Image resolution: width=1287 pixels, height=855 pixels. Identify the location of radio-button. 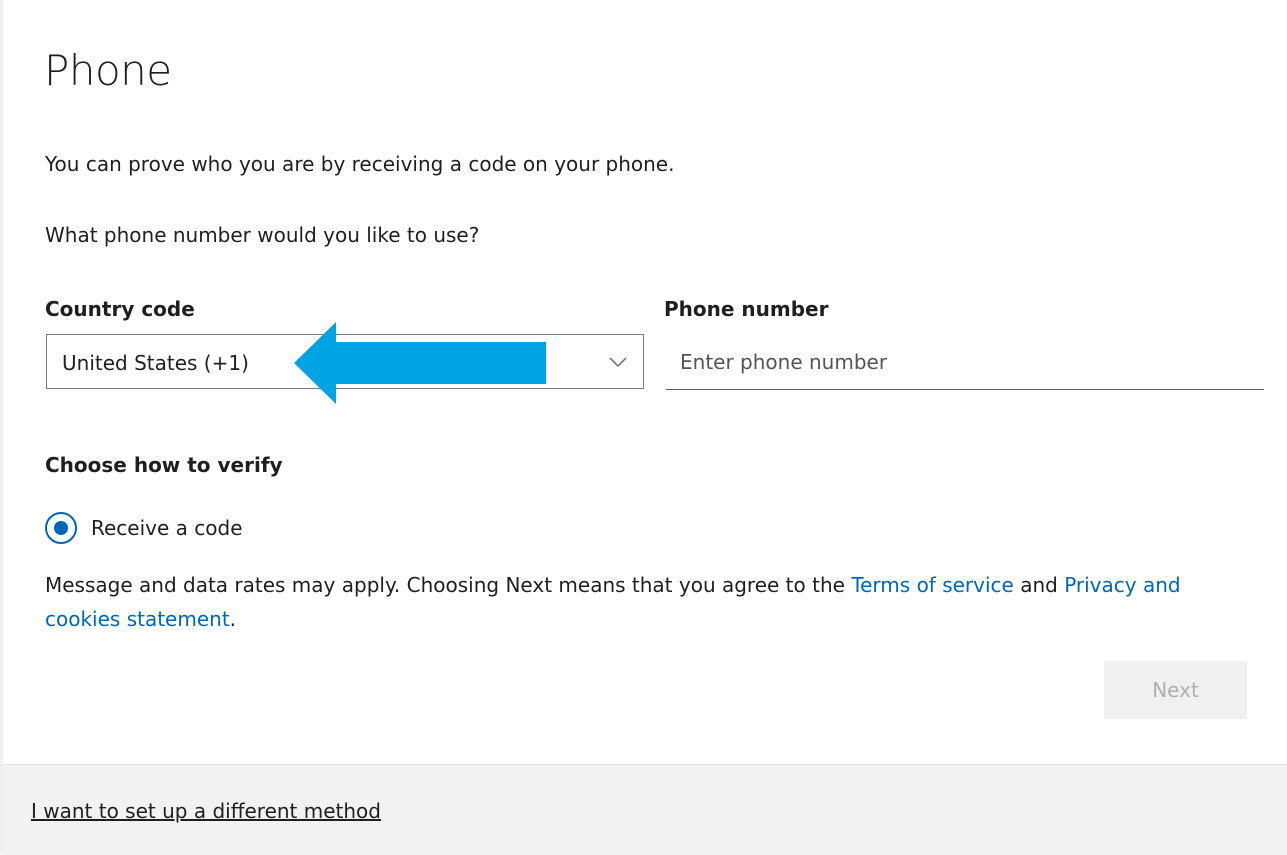
(61, 528).